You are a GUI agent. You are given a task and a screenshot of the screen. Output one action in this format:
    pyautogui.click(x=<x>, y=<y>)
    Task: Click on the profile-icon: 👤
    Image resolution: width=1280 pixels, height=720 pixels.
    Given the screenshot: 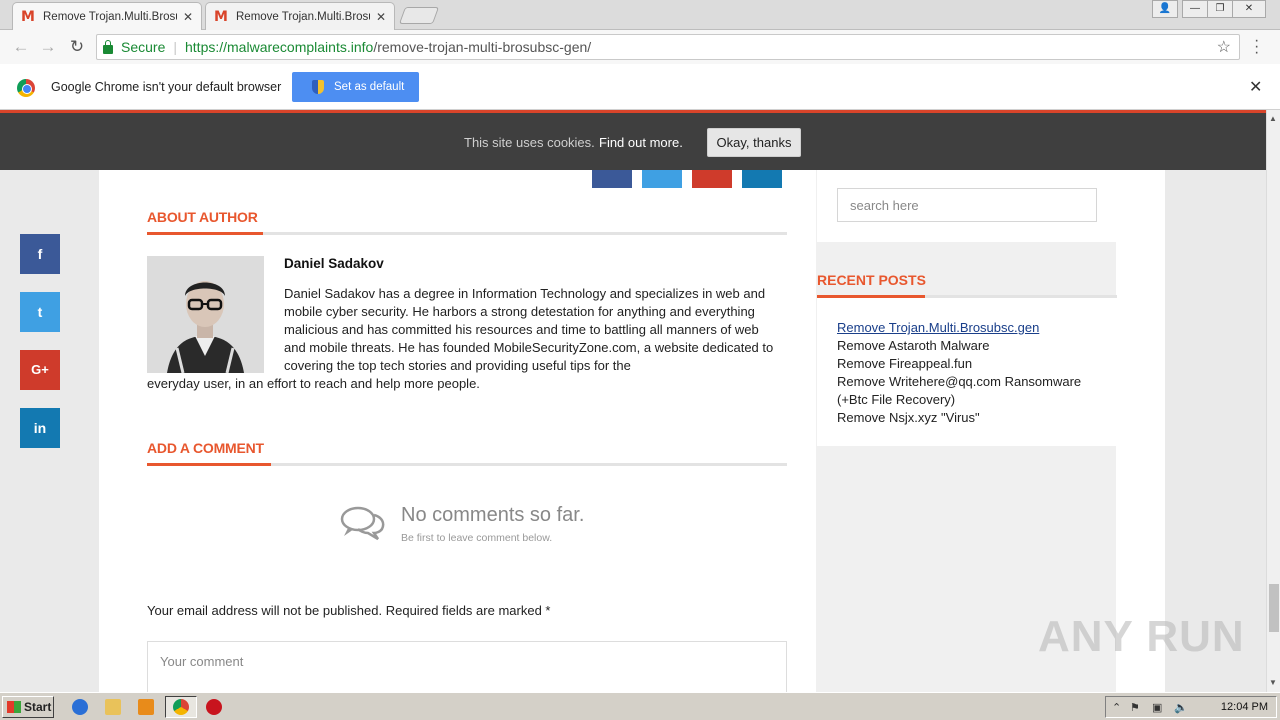 What is the action you would take?
    pyautogui.click(x=1165, y=9)
    